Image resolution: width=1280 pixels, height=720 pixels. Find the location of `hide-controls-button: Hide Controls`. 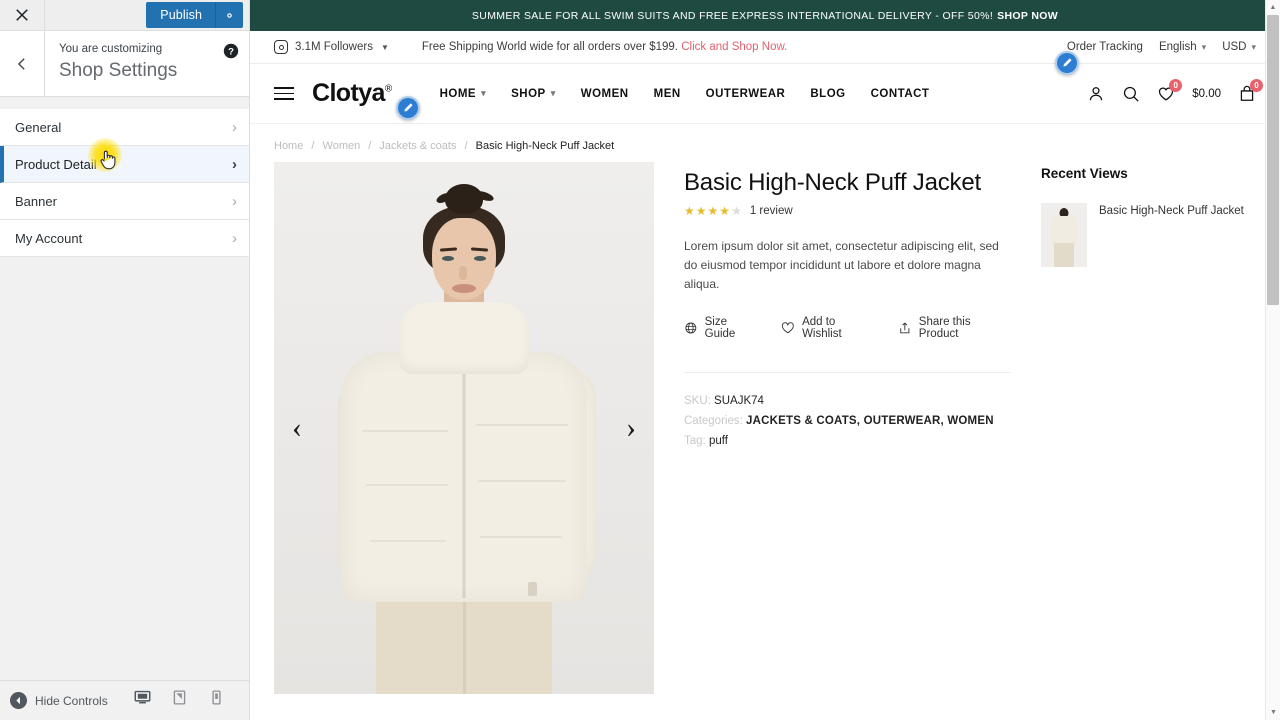

hide-controls-button: Hide Controls is located at coordinates (59, 700).